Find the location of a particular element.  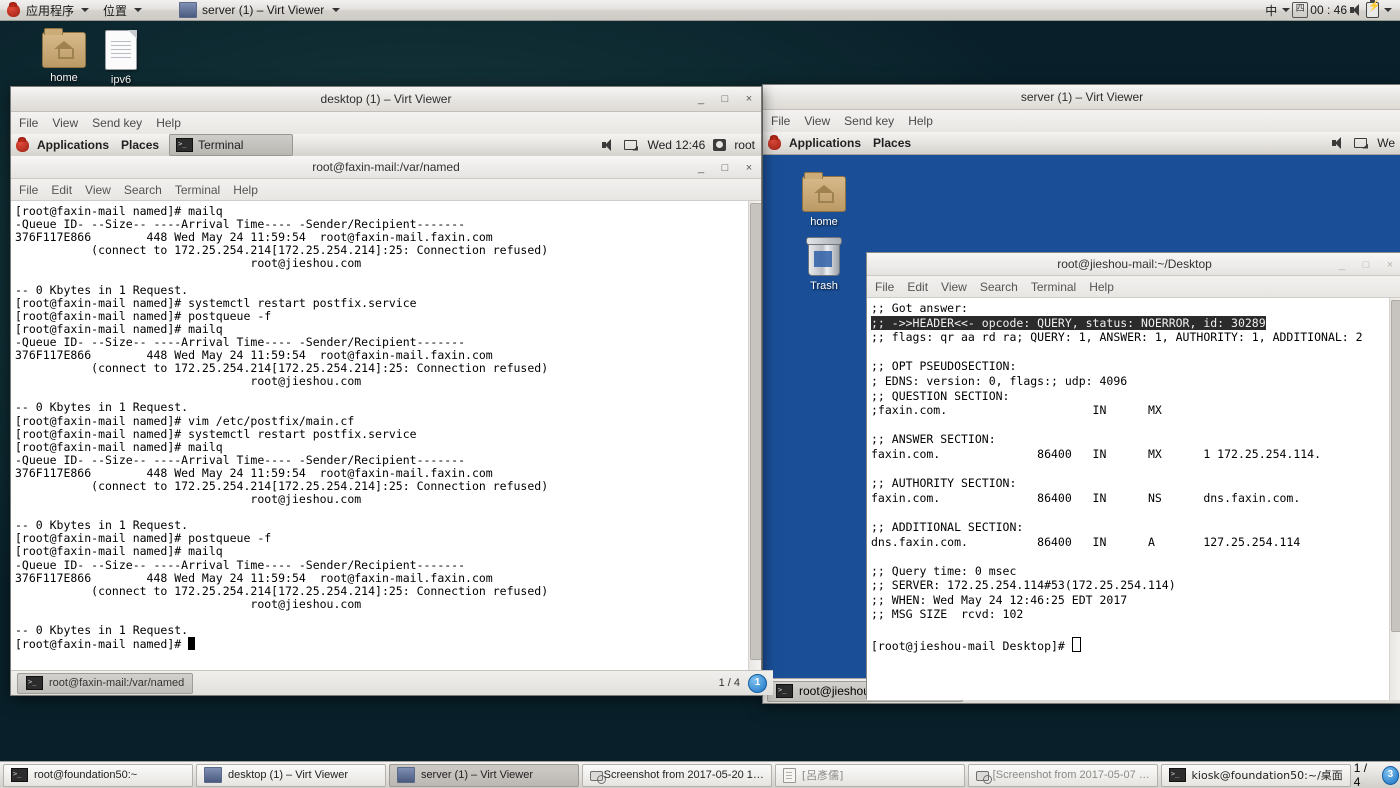

input-method-indicator: 中 is located at coordinates (1271, 10).